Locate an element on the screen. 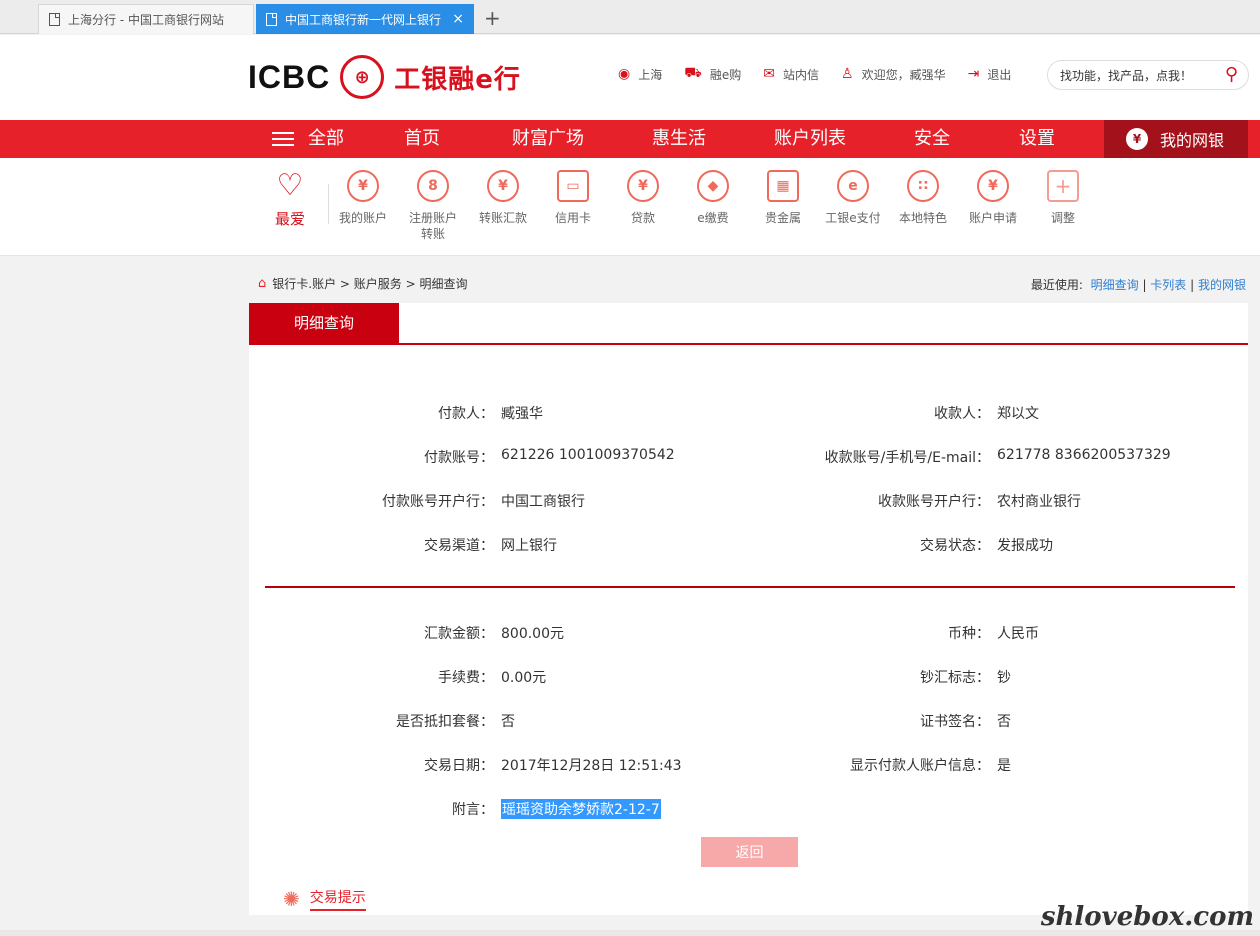 This screenshot has width=1260, height=936. logout-link: ⇥ 退出 is located at coordinates (990, 74).